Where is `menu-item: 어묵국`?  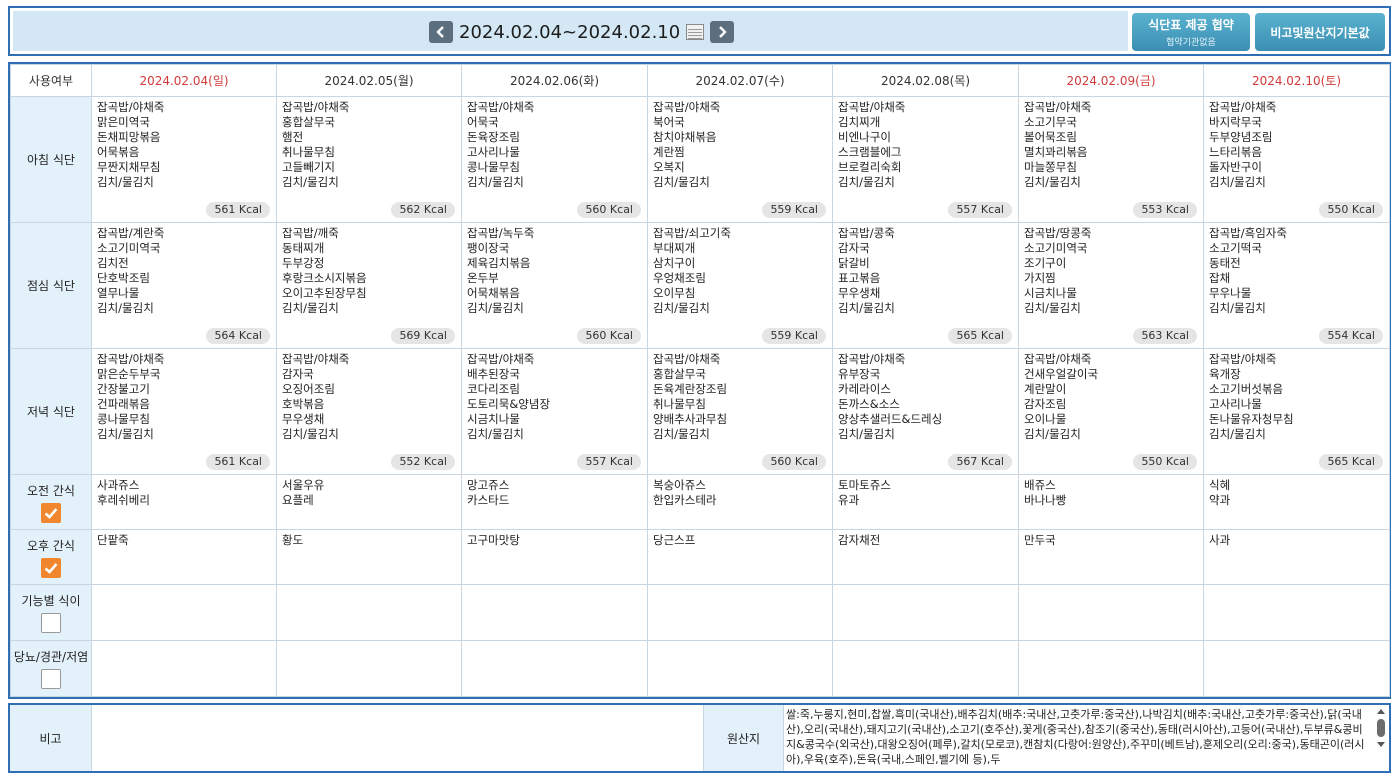 menu-item: 어묵국 is located at coordinates (483, 122).